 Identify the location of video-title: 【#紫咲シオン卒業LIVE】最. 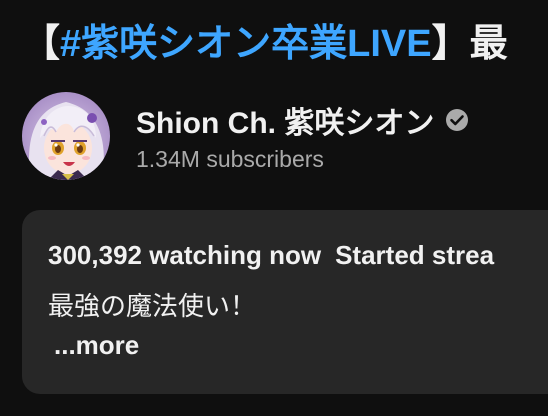
(265, 44).